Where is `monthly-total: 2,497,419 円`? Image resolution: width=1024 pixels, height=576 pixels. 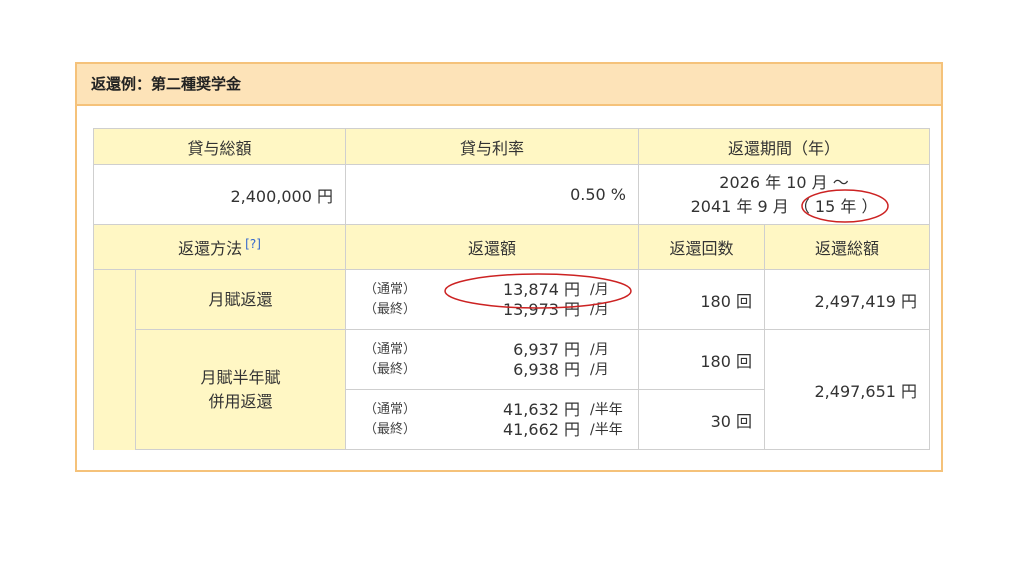
monthly-total: 2,497,419 円 is located at coordinates (847, 299).